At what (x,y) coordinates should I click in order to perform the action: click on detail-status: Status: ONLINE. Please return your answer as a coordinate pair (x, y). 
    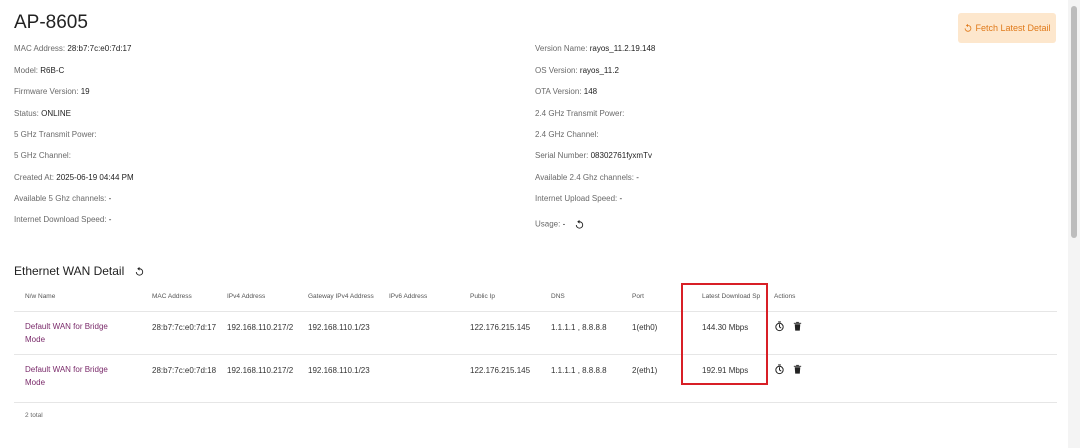
    Looking at the image, I should click on (42, 113).